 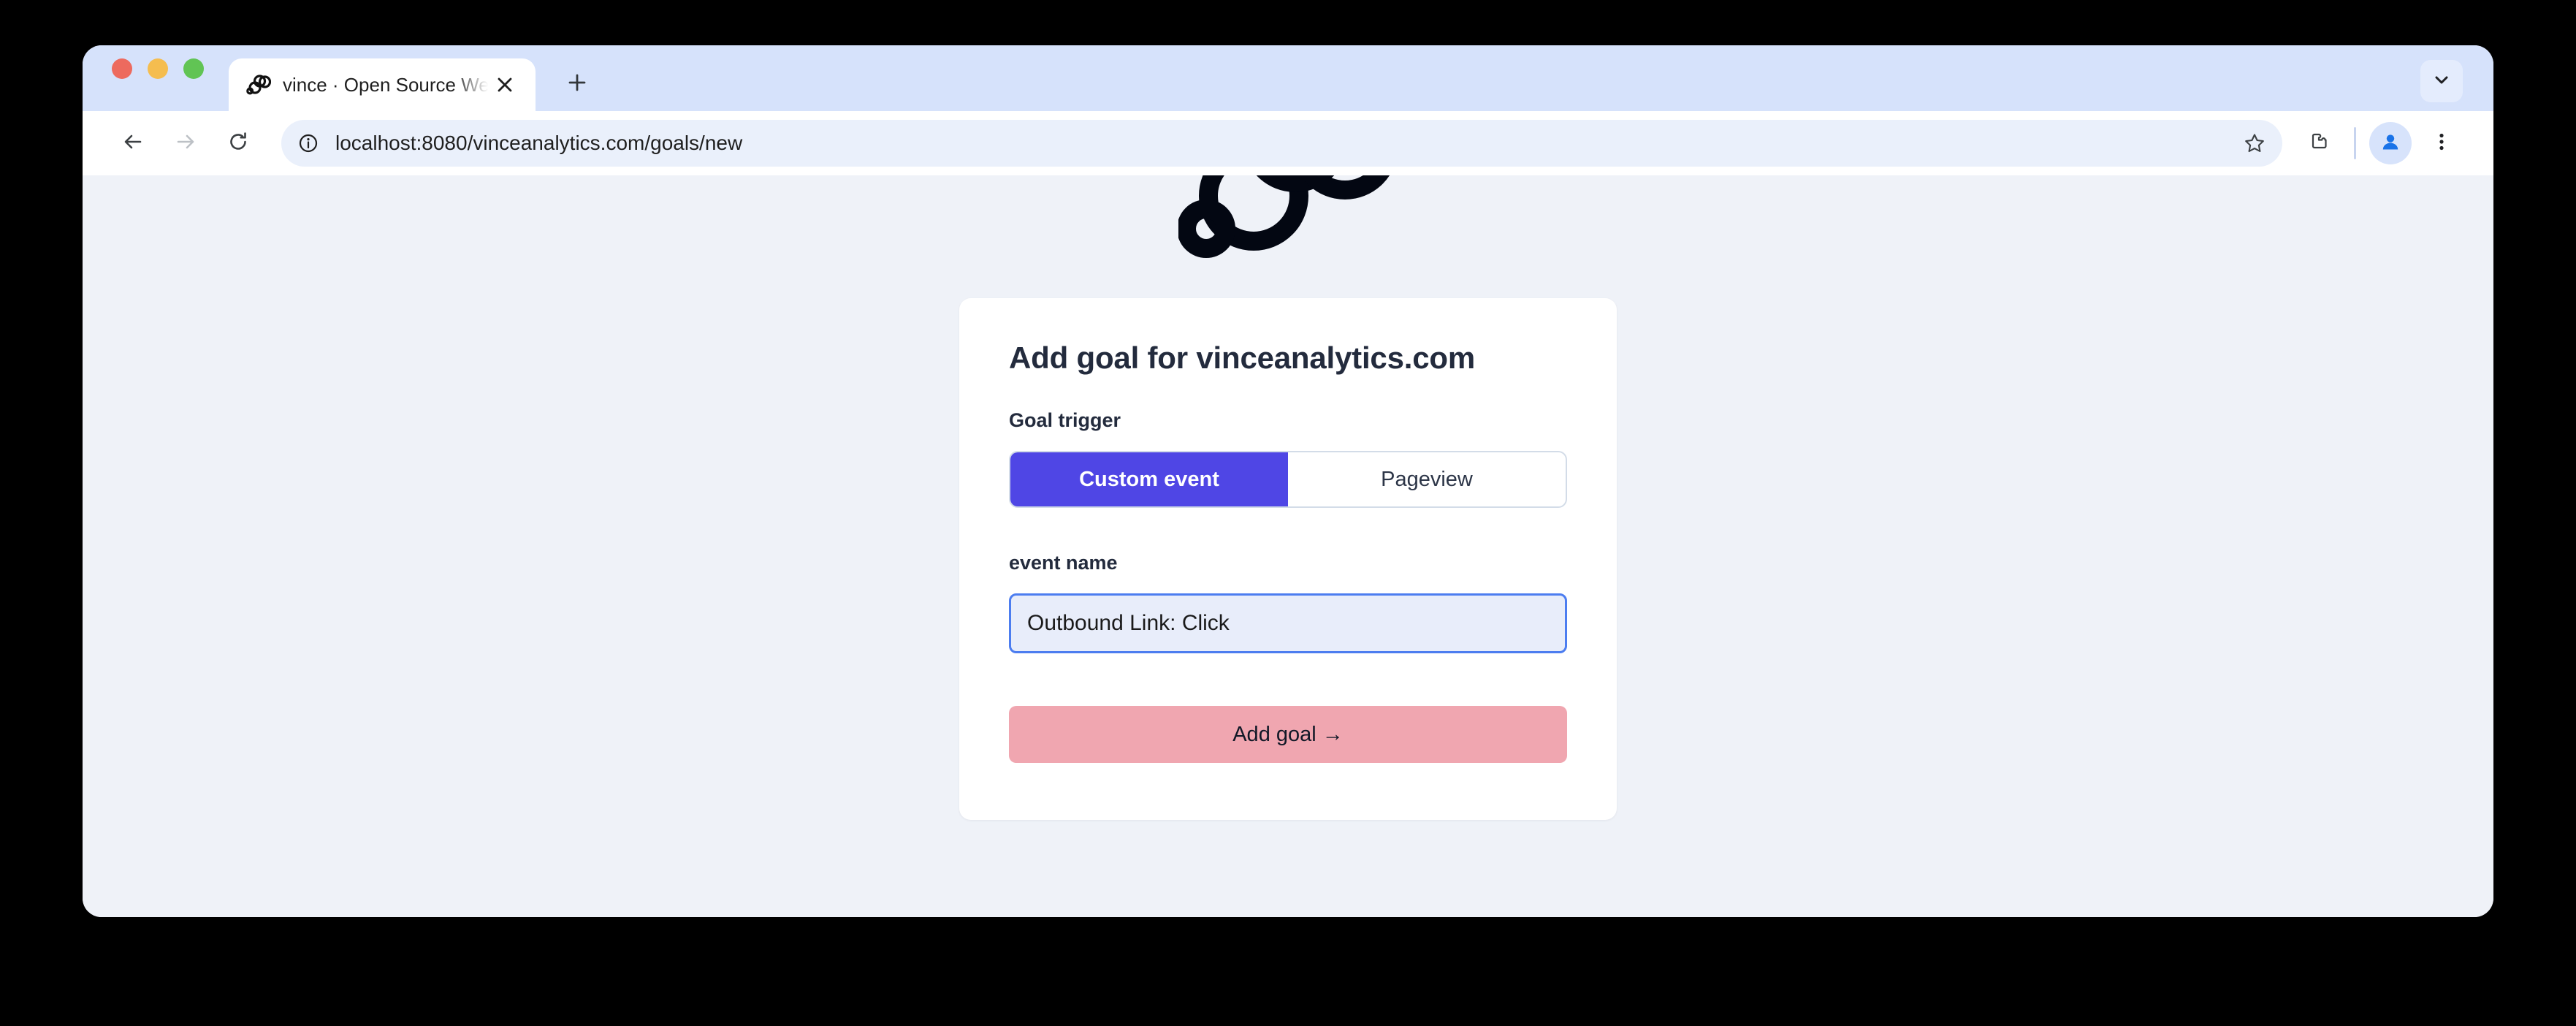 I want to click on more-vertical-icon, so click(x=2442, y=143).